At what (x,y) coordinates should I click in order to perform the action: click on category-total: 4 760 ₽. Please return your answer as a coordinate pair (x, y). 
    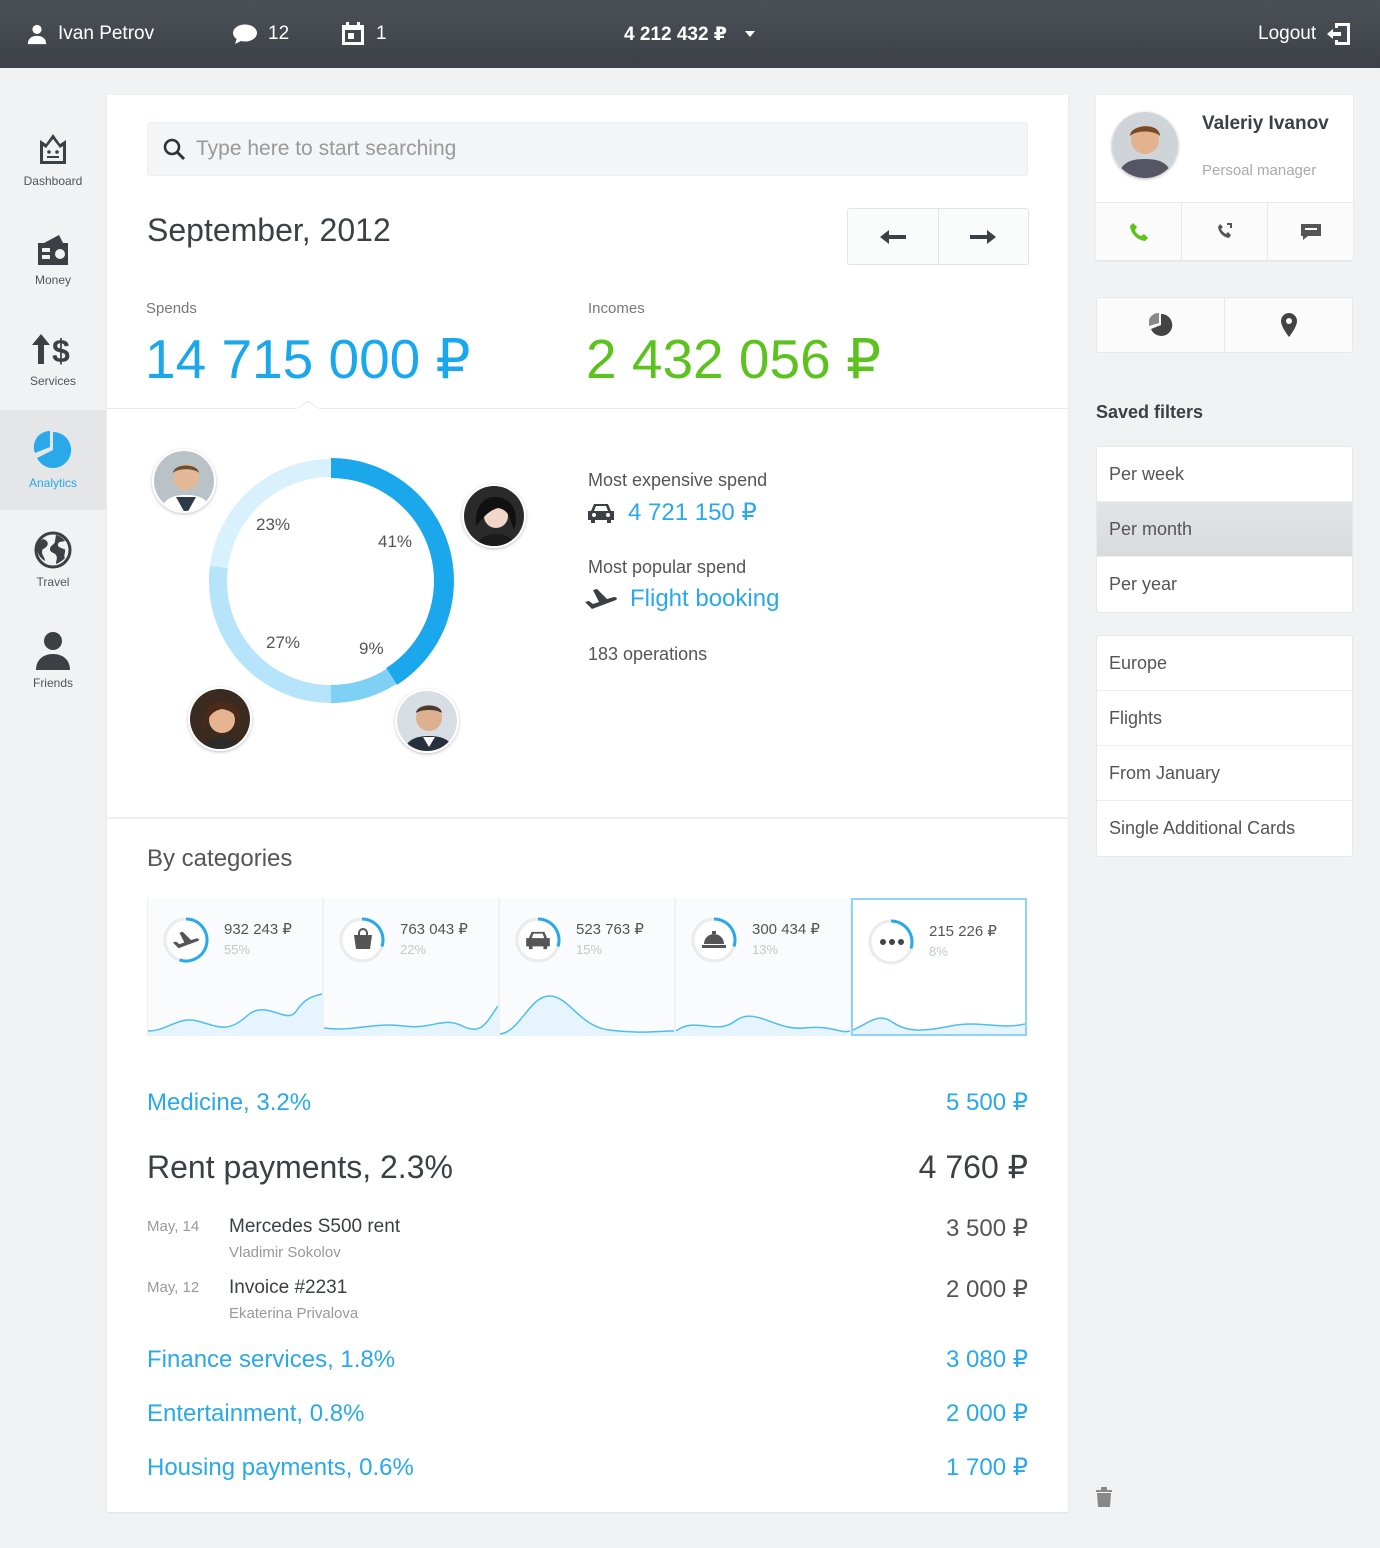
    Looking at the image, I should click on (973, 1167).